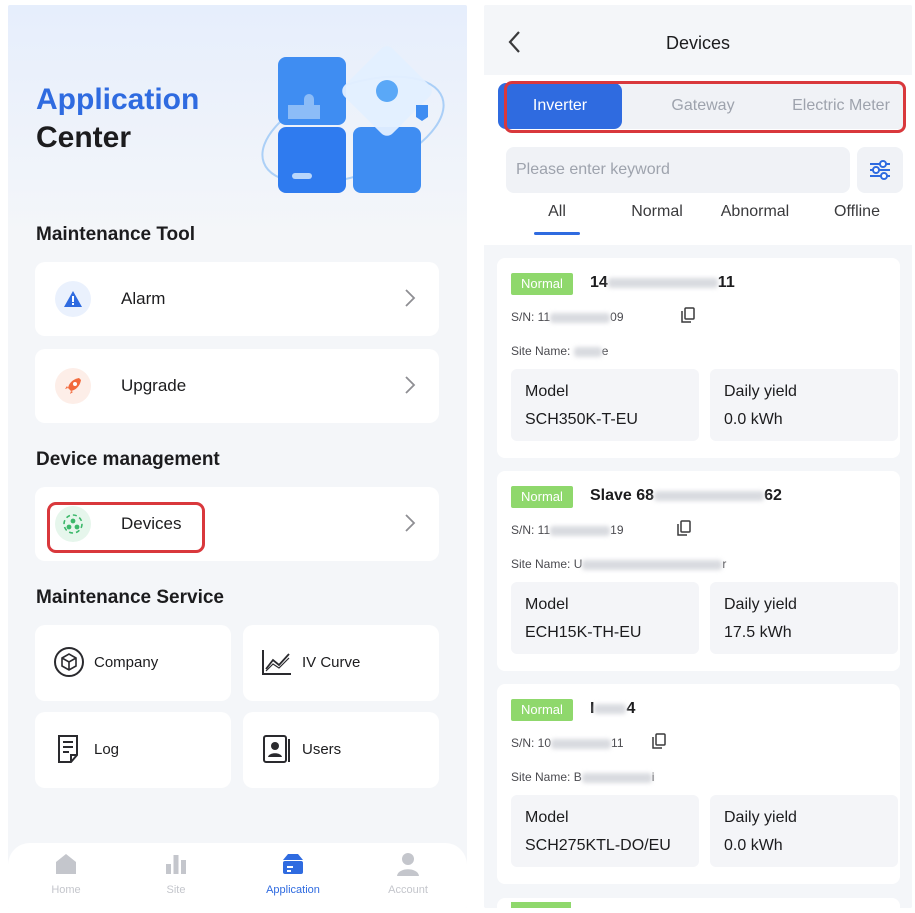  Describe the element at coordinates (557, 219) in the screenshot. I see `status-tab-all: All` at that location.